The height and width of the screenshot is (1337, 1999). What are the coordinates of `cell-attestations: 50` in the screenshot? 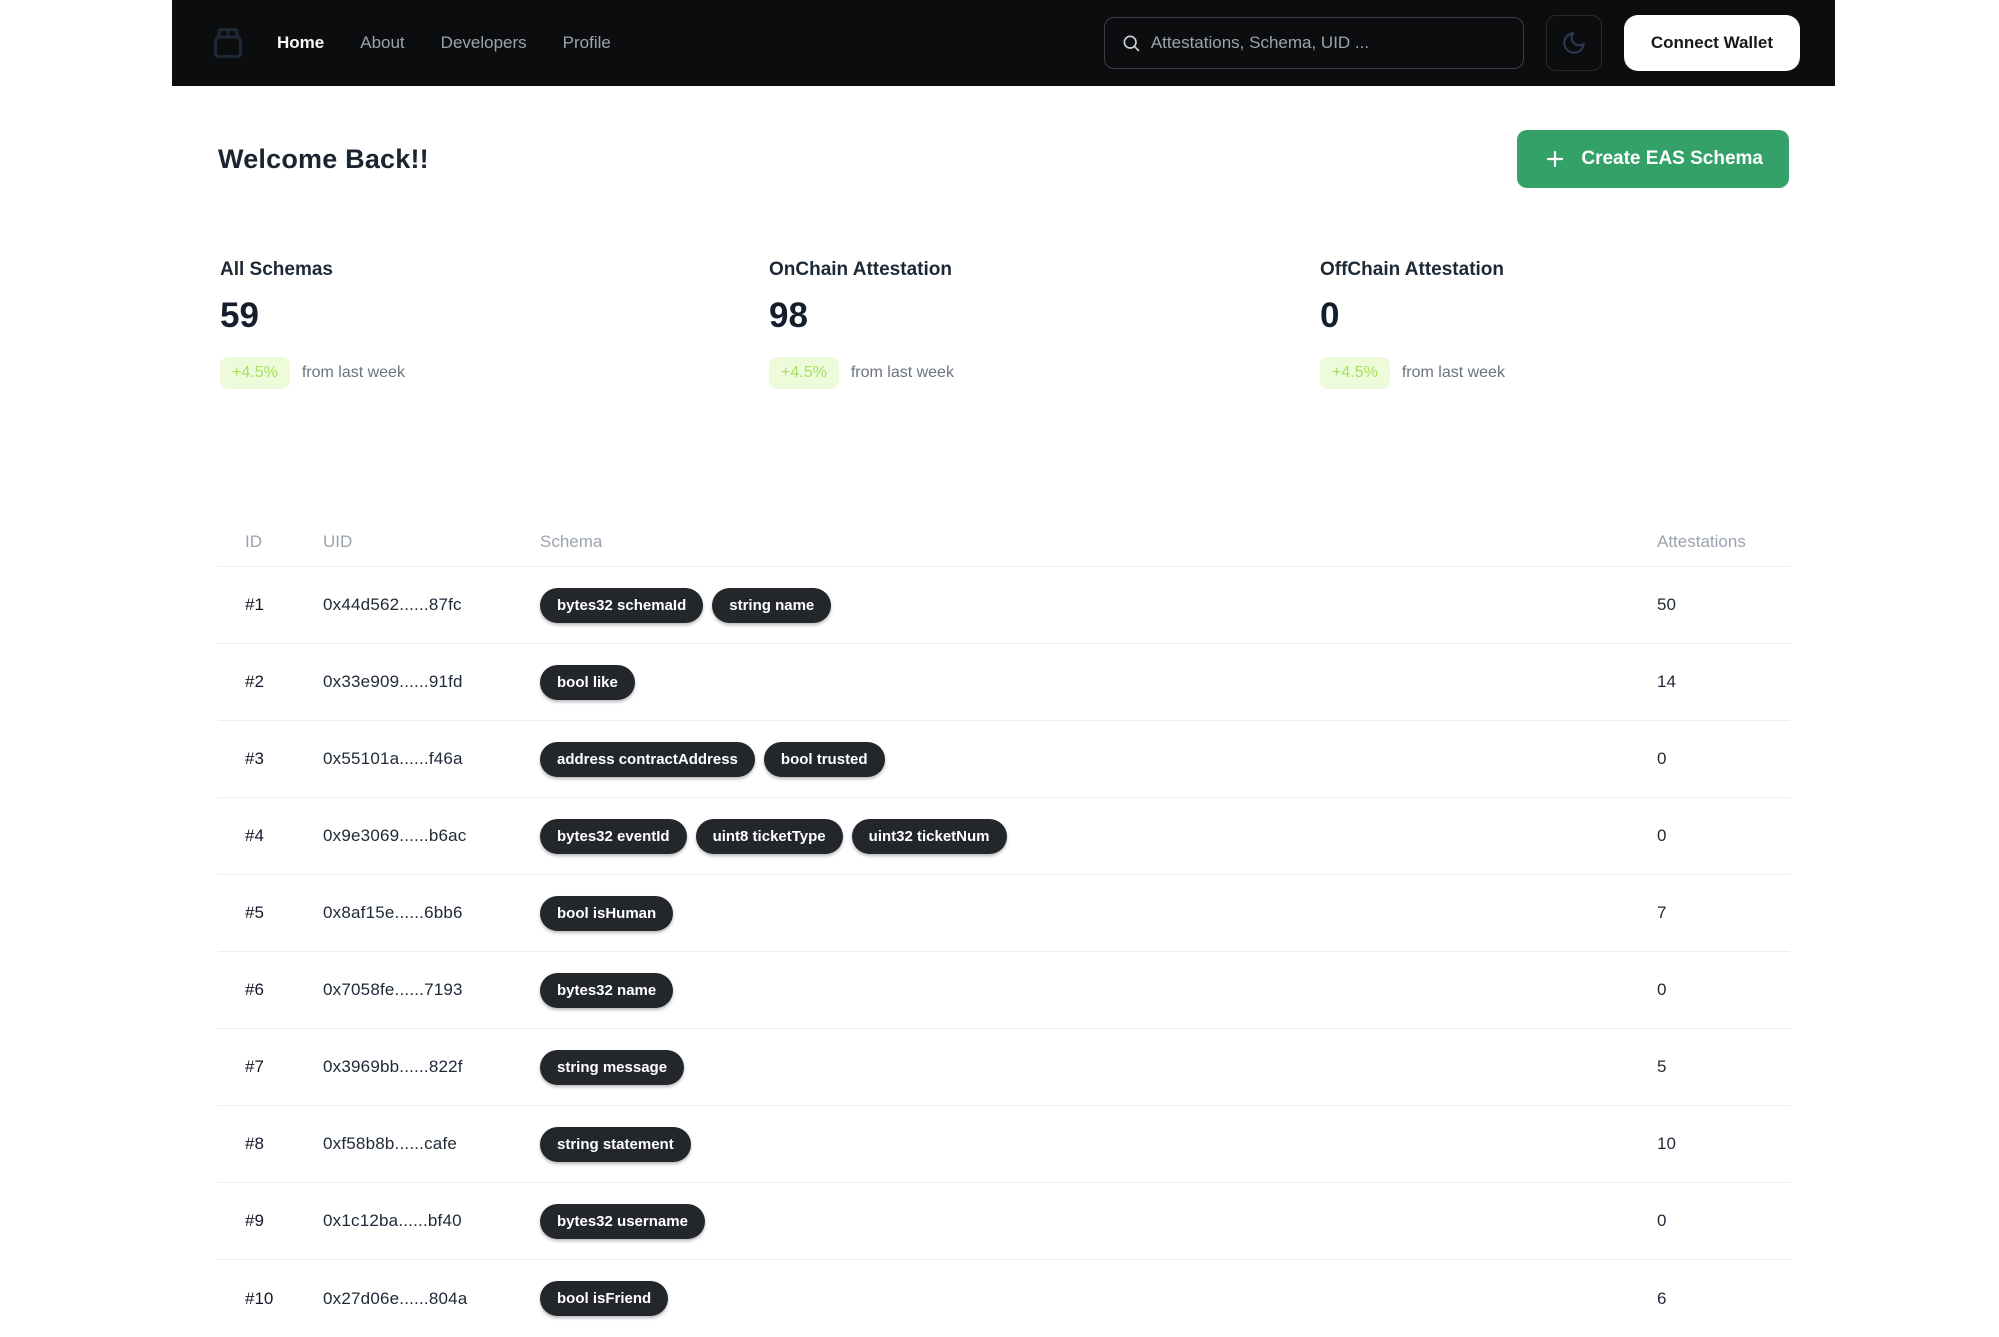 It's located at (1666, 604).